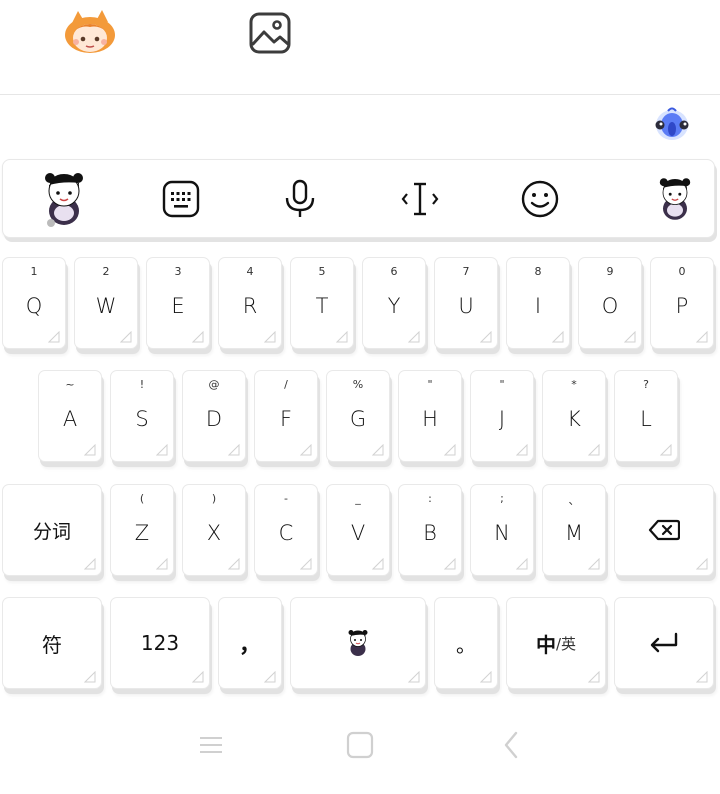  What do you see at coordinates (270, 33) in the screenshot?
I see `image-icon` at bounding box center [270, 33].